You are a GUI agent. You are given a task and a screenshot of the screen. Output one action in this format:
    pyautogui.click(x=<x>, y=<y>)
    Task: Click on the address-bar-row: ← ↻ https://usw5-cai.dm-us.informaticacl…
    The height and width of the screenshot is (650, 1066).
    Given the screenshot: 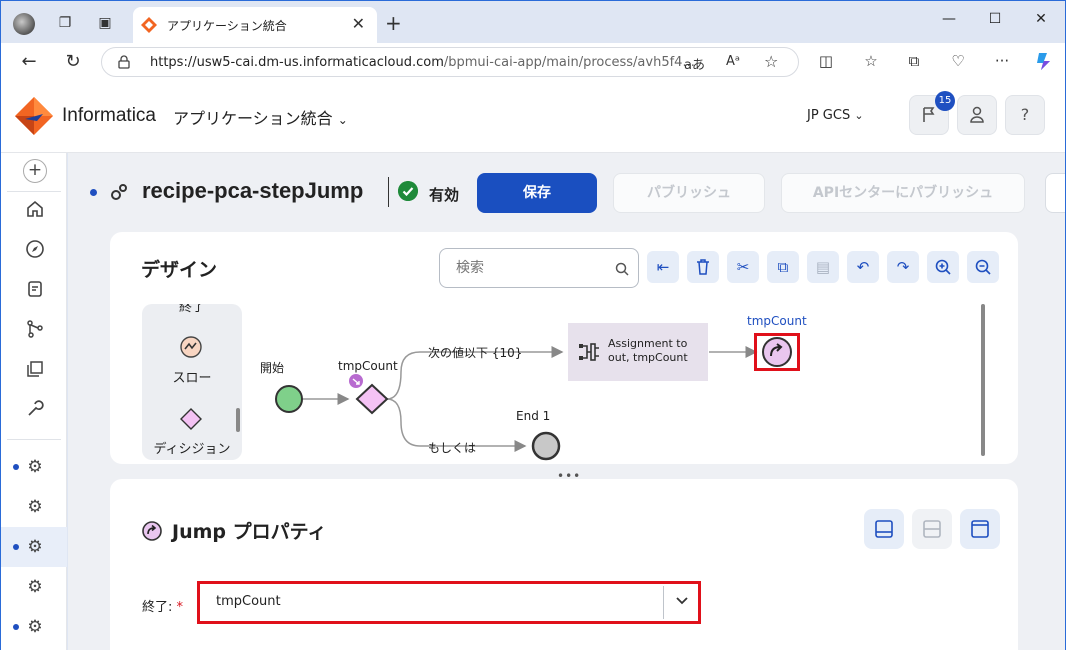 What is the action you would take?
    pyautogui.click(x=533, y=62)
    